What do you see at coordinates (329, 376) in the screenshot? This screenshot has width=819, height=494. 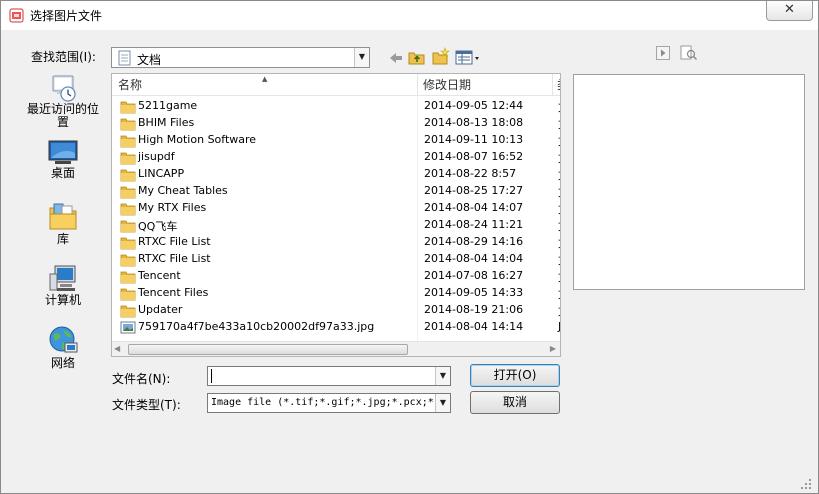 I see `filename-input: ▼` at bounding box center [329, 376].